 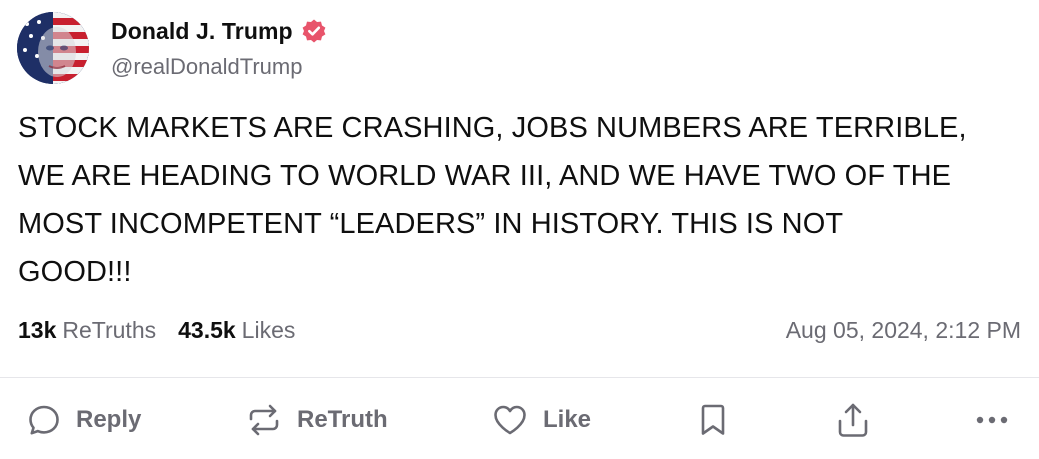 I want to click on share-icon, so click(x=853, y=420).